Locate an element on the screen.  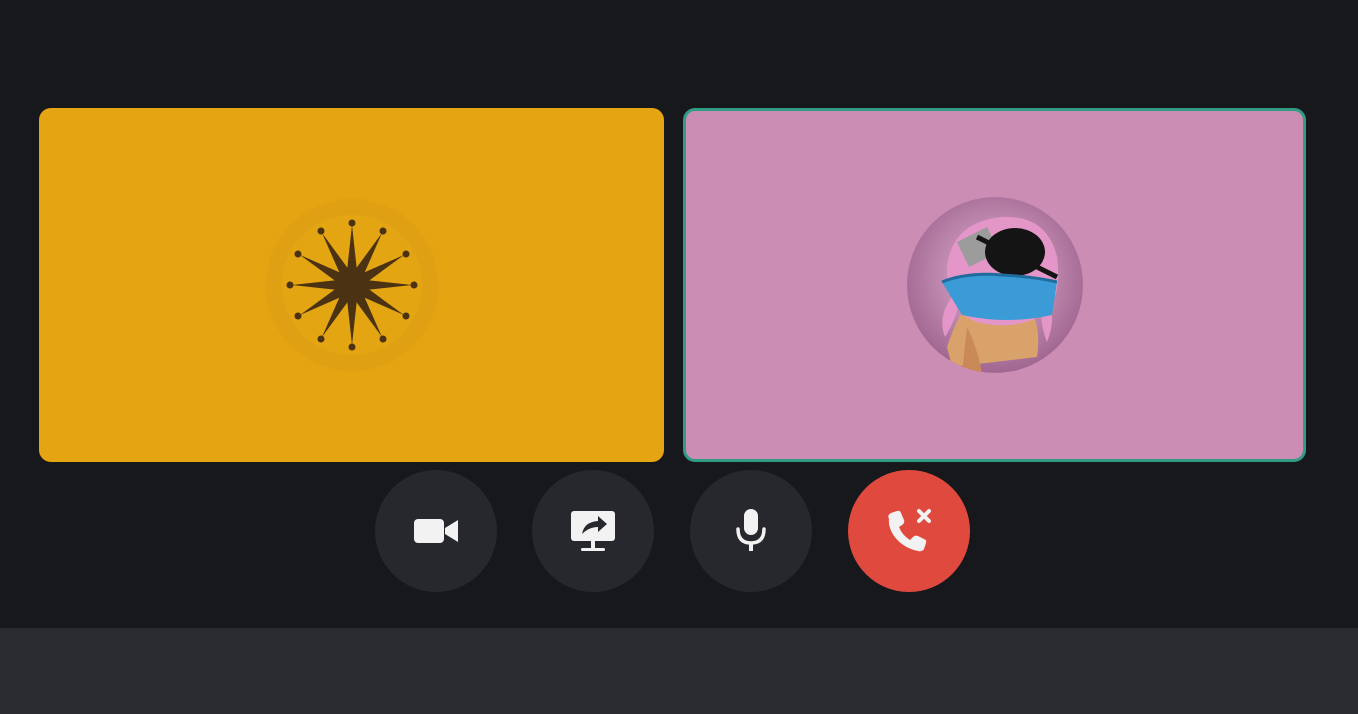
star-burst-icon is located at coordinates (351, 285).